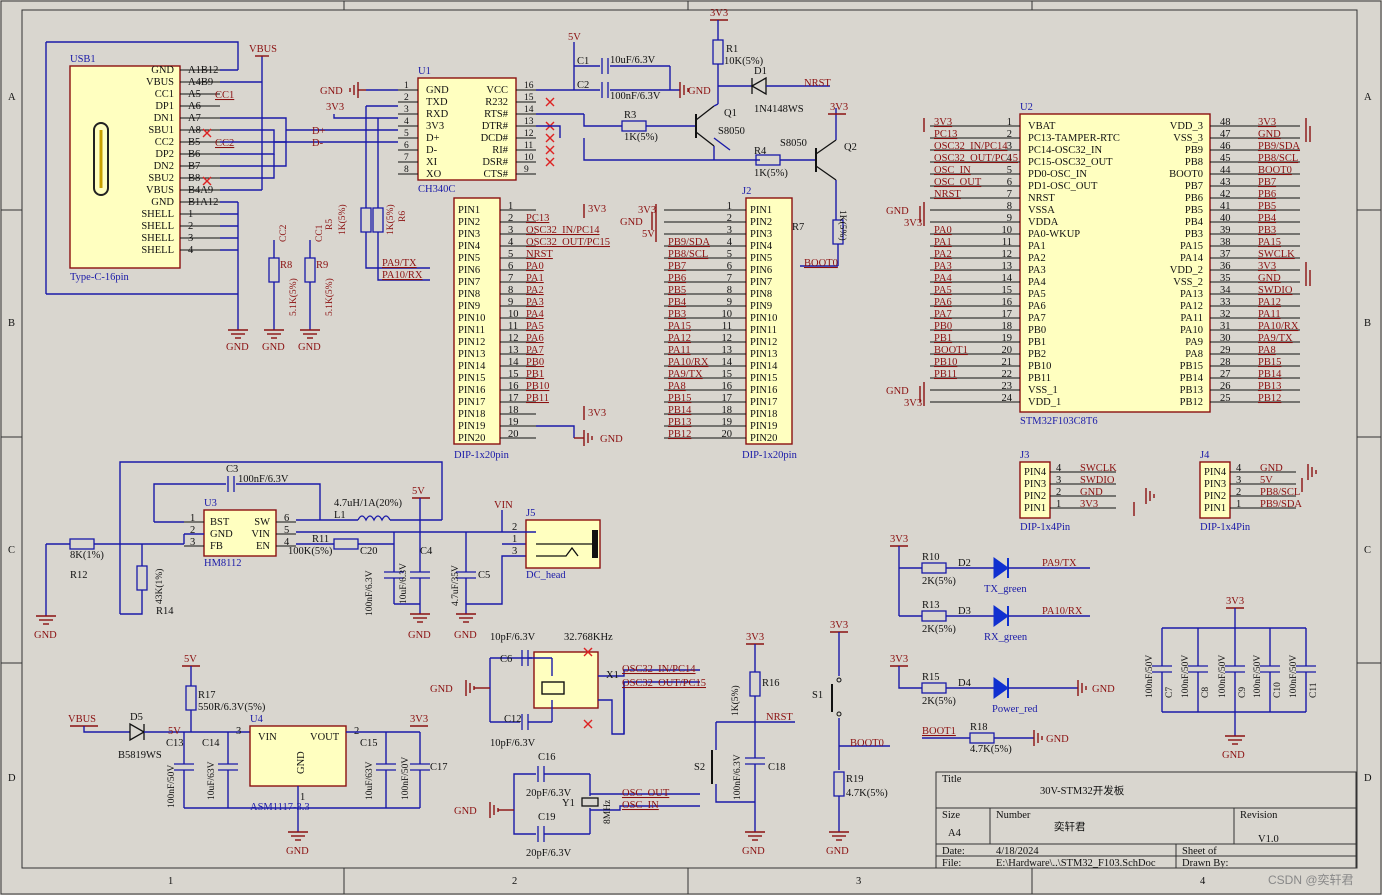 The width and height of the screenshot is (1382, 895). Describe the element at coordinates (1009, 206) in the screenshot. I see `stm32-left-pin-num: 8` at that location.